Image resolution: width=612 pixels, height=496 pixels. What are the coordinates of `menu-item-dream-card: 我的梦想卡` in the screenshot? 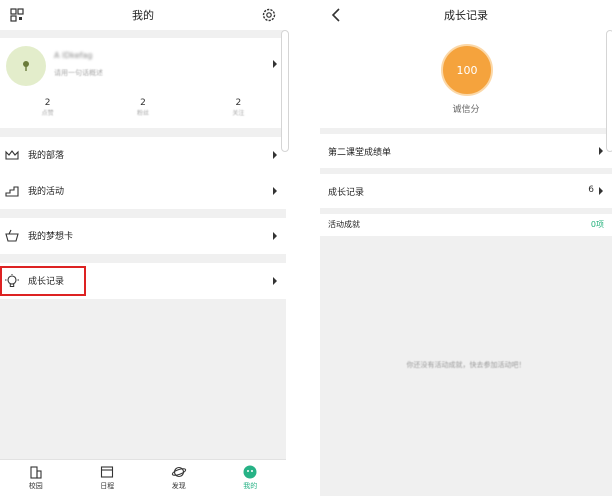 It's located at (143, 236).